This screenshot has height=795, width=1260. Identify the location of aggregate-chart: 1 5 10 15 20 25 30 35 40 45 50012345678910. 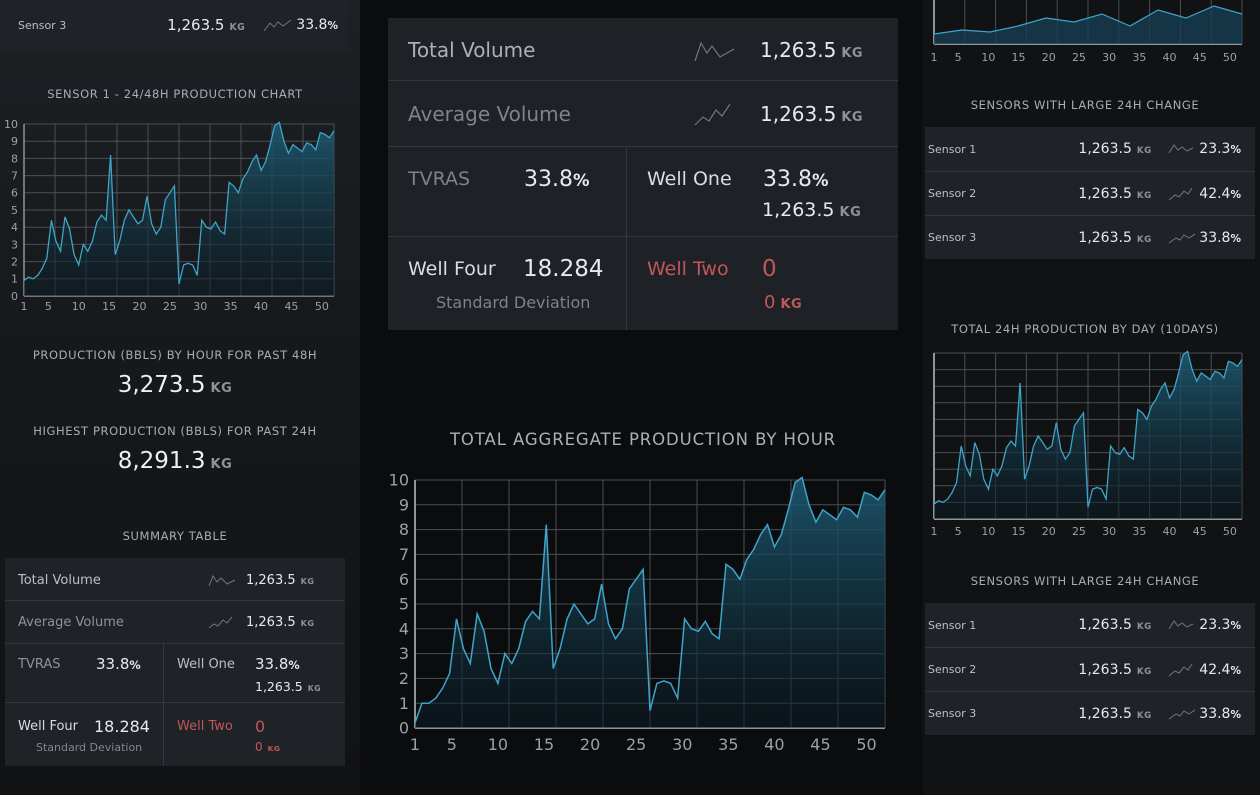
(637, 612).